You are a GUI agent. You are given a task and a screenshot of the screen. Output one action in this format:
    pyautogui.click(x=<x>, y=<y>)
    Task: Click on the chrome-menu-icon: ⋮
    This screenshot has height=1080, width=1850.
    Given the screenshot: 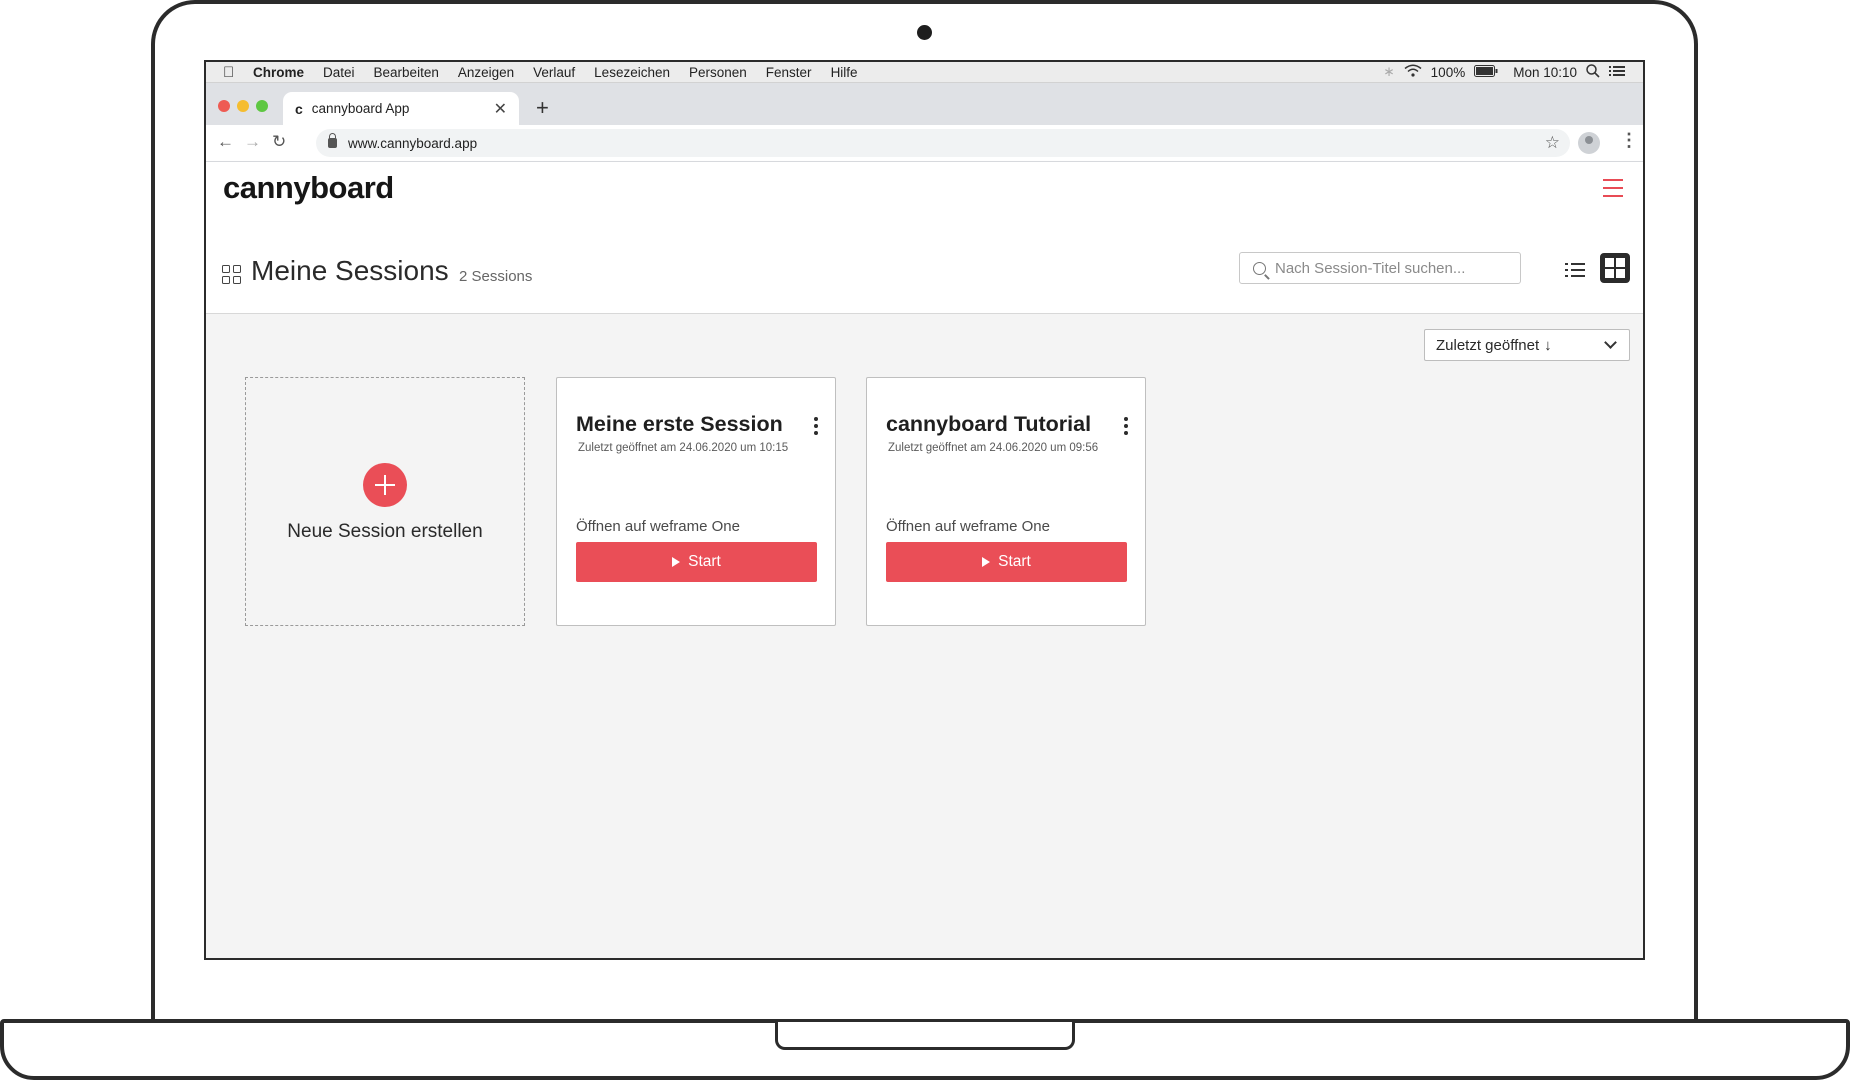 What is the action you would take?
    pyautogui.click(x=1629, y=140)
    